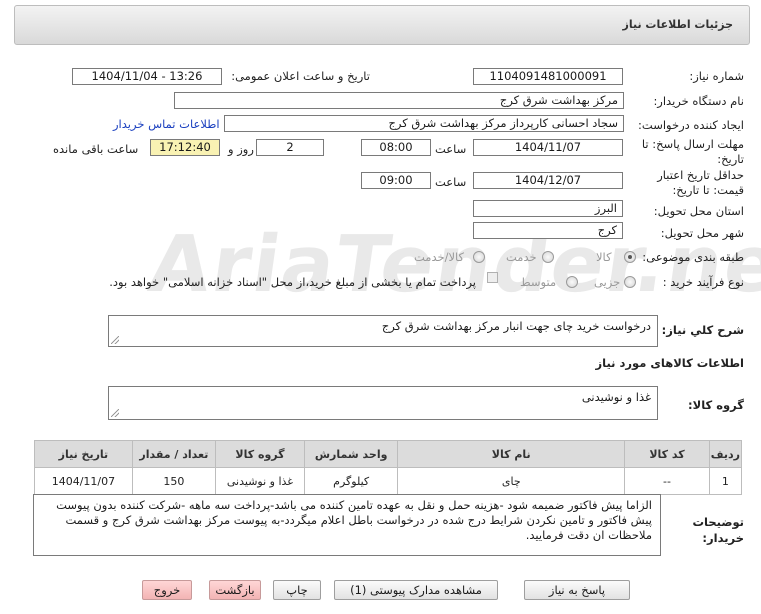 The width and height of the screenshot is (761, 614). Describe the element at coordinates (416, 590) in the screenshot. I see `attachments-button: مشاهده مدارک پیوستی (1)` at that location.